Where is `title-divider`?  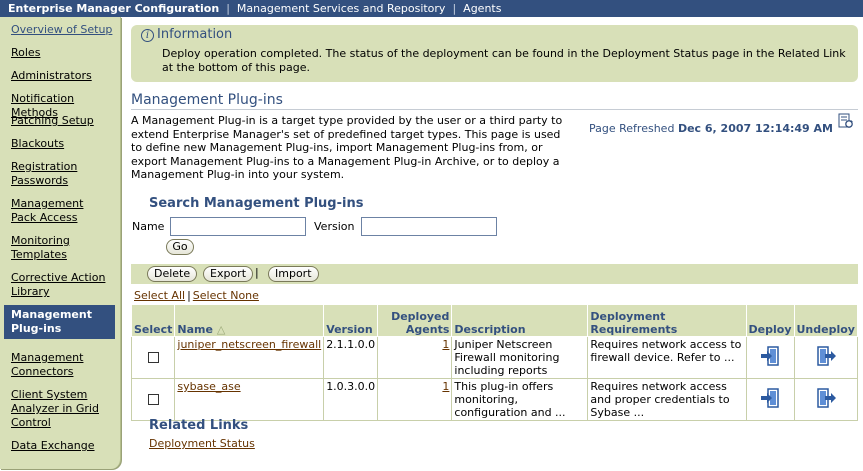
title-divider is located at coordinates (494, 109).